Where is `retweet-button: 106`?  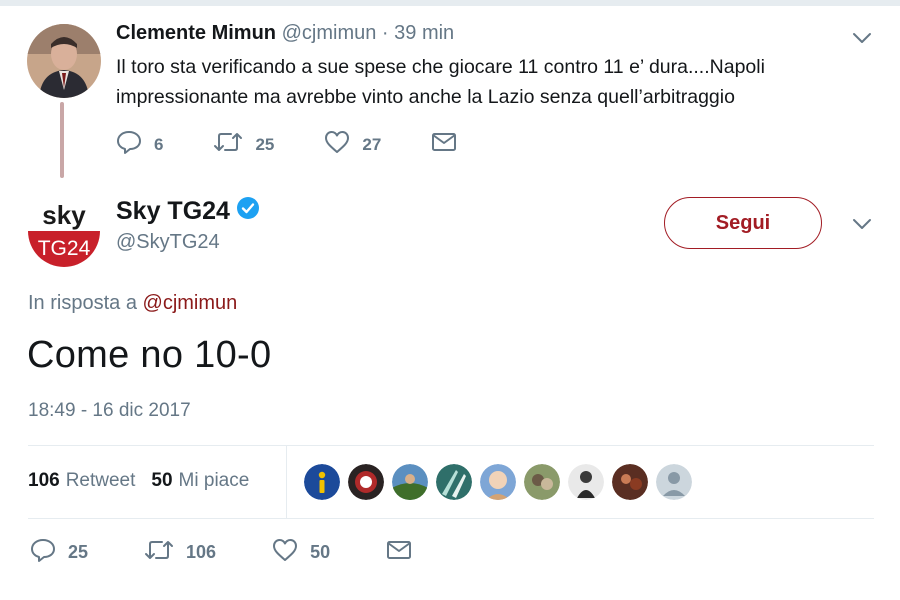
retweet-button: 106 is located at coordinates (180, 552).